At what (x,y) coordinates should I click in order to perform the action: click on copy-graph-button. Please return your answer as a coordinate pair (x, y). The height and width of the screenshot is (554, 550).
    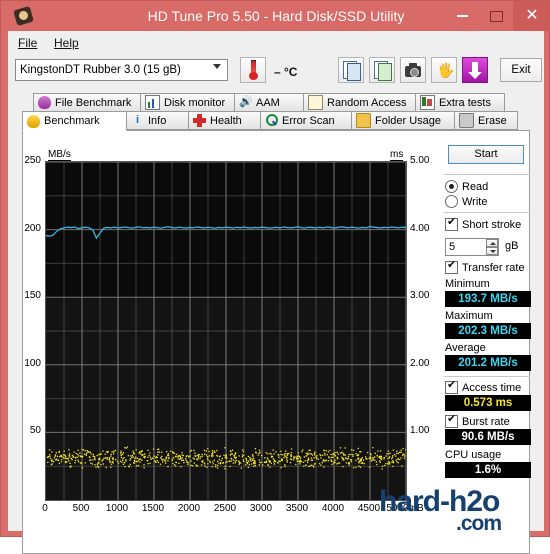
    Looking at the image, I should click on (382, 70).